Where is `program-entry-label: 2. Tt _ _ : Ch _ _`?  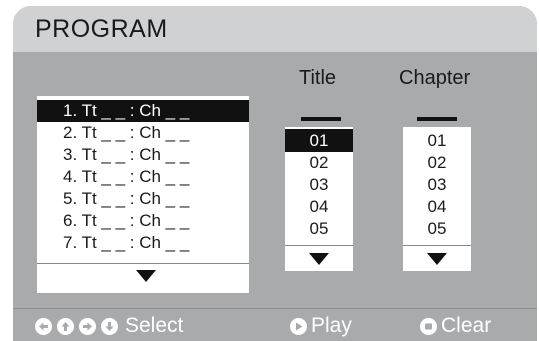 program-entry-label: 2. Tt _ _ : Ch _ _ is located at coordinates (126, 132).